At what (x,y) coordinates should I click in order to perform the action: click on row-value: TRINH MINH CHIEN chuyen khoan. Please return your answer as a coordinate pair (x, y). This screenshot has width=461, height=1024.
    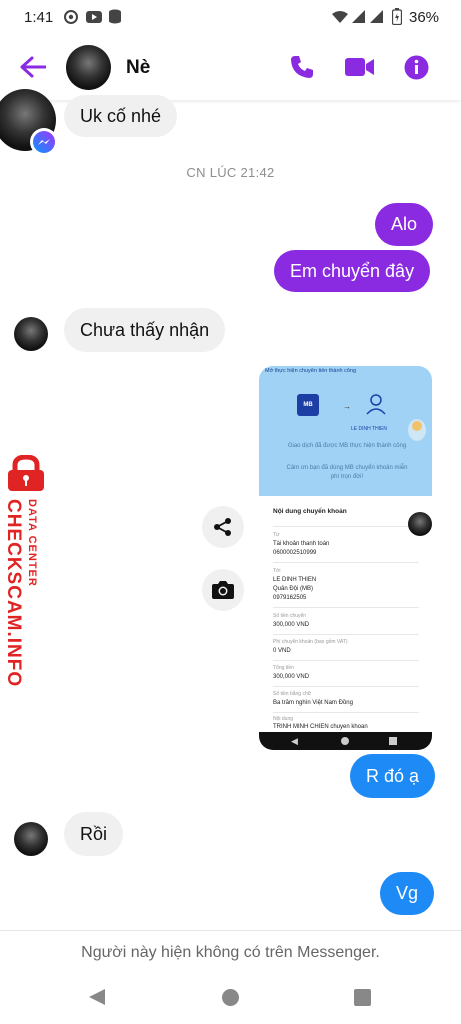
    Looking at the image, I should click on (320, 727).